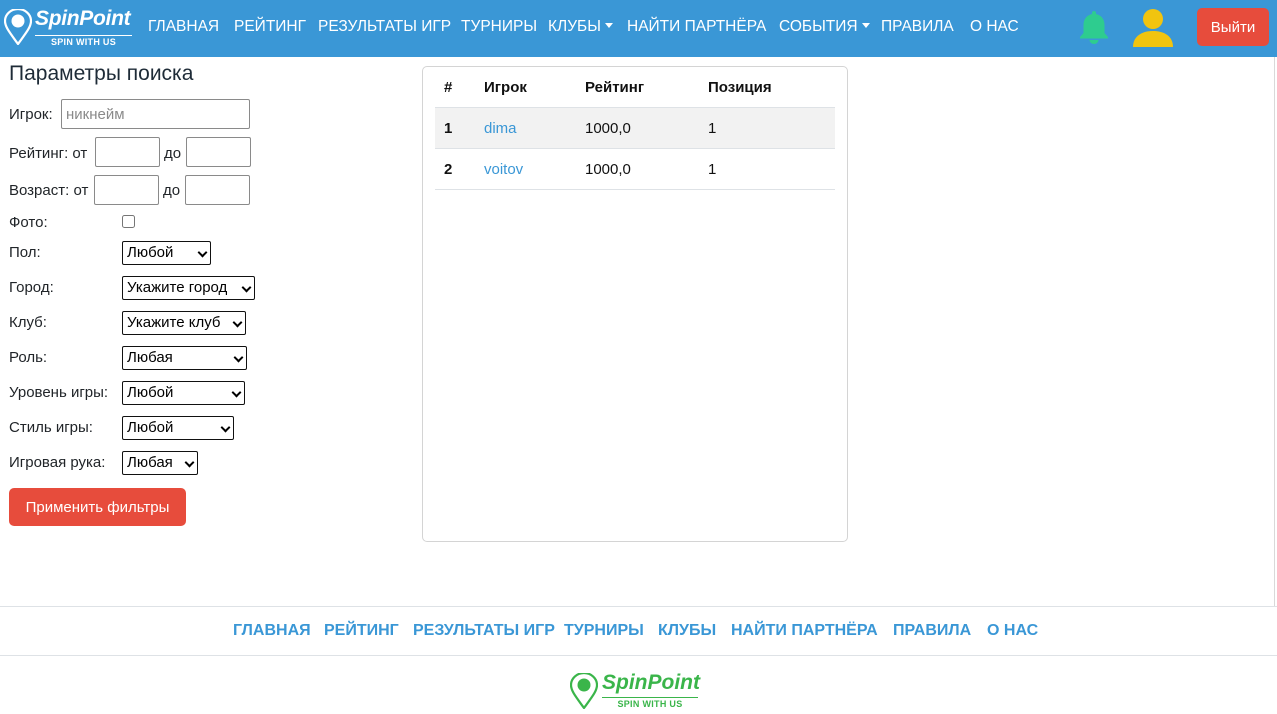 Image resolution: width=1277 pixels, height=714 pixels. I want to click on nav-item-rules: ПРАВИЛА, so click(917, 27).